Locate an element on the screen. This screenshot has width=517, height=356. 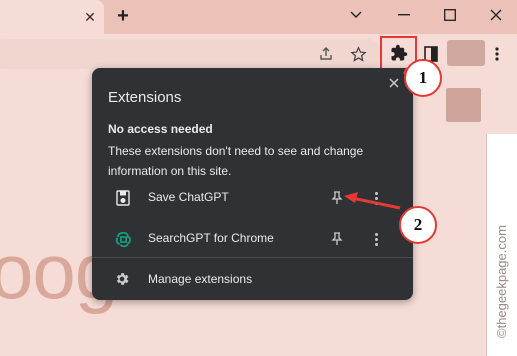
callout-1: 1 is located at coordinates (423, 78).